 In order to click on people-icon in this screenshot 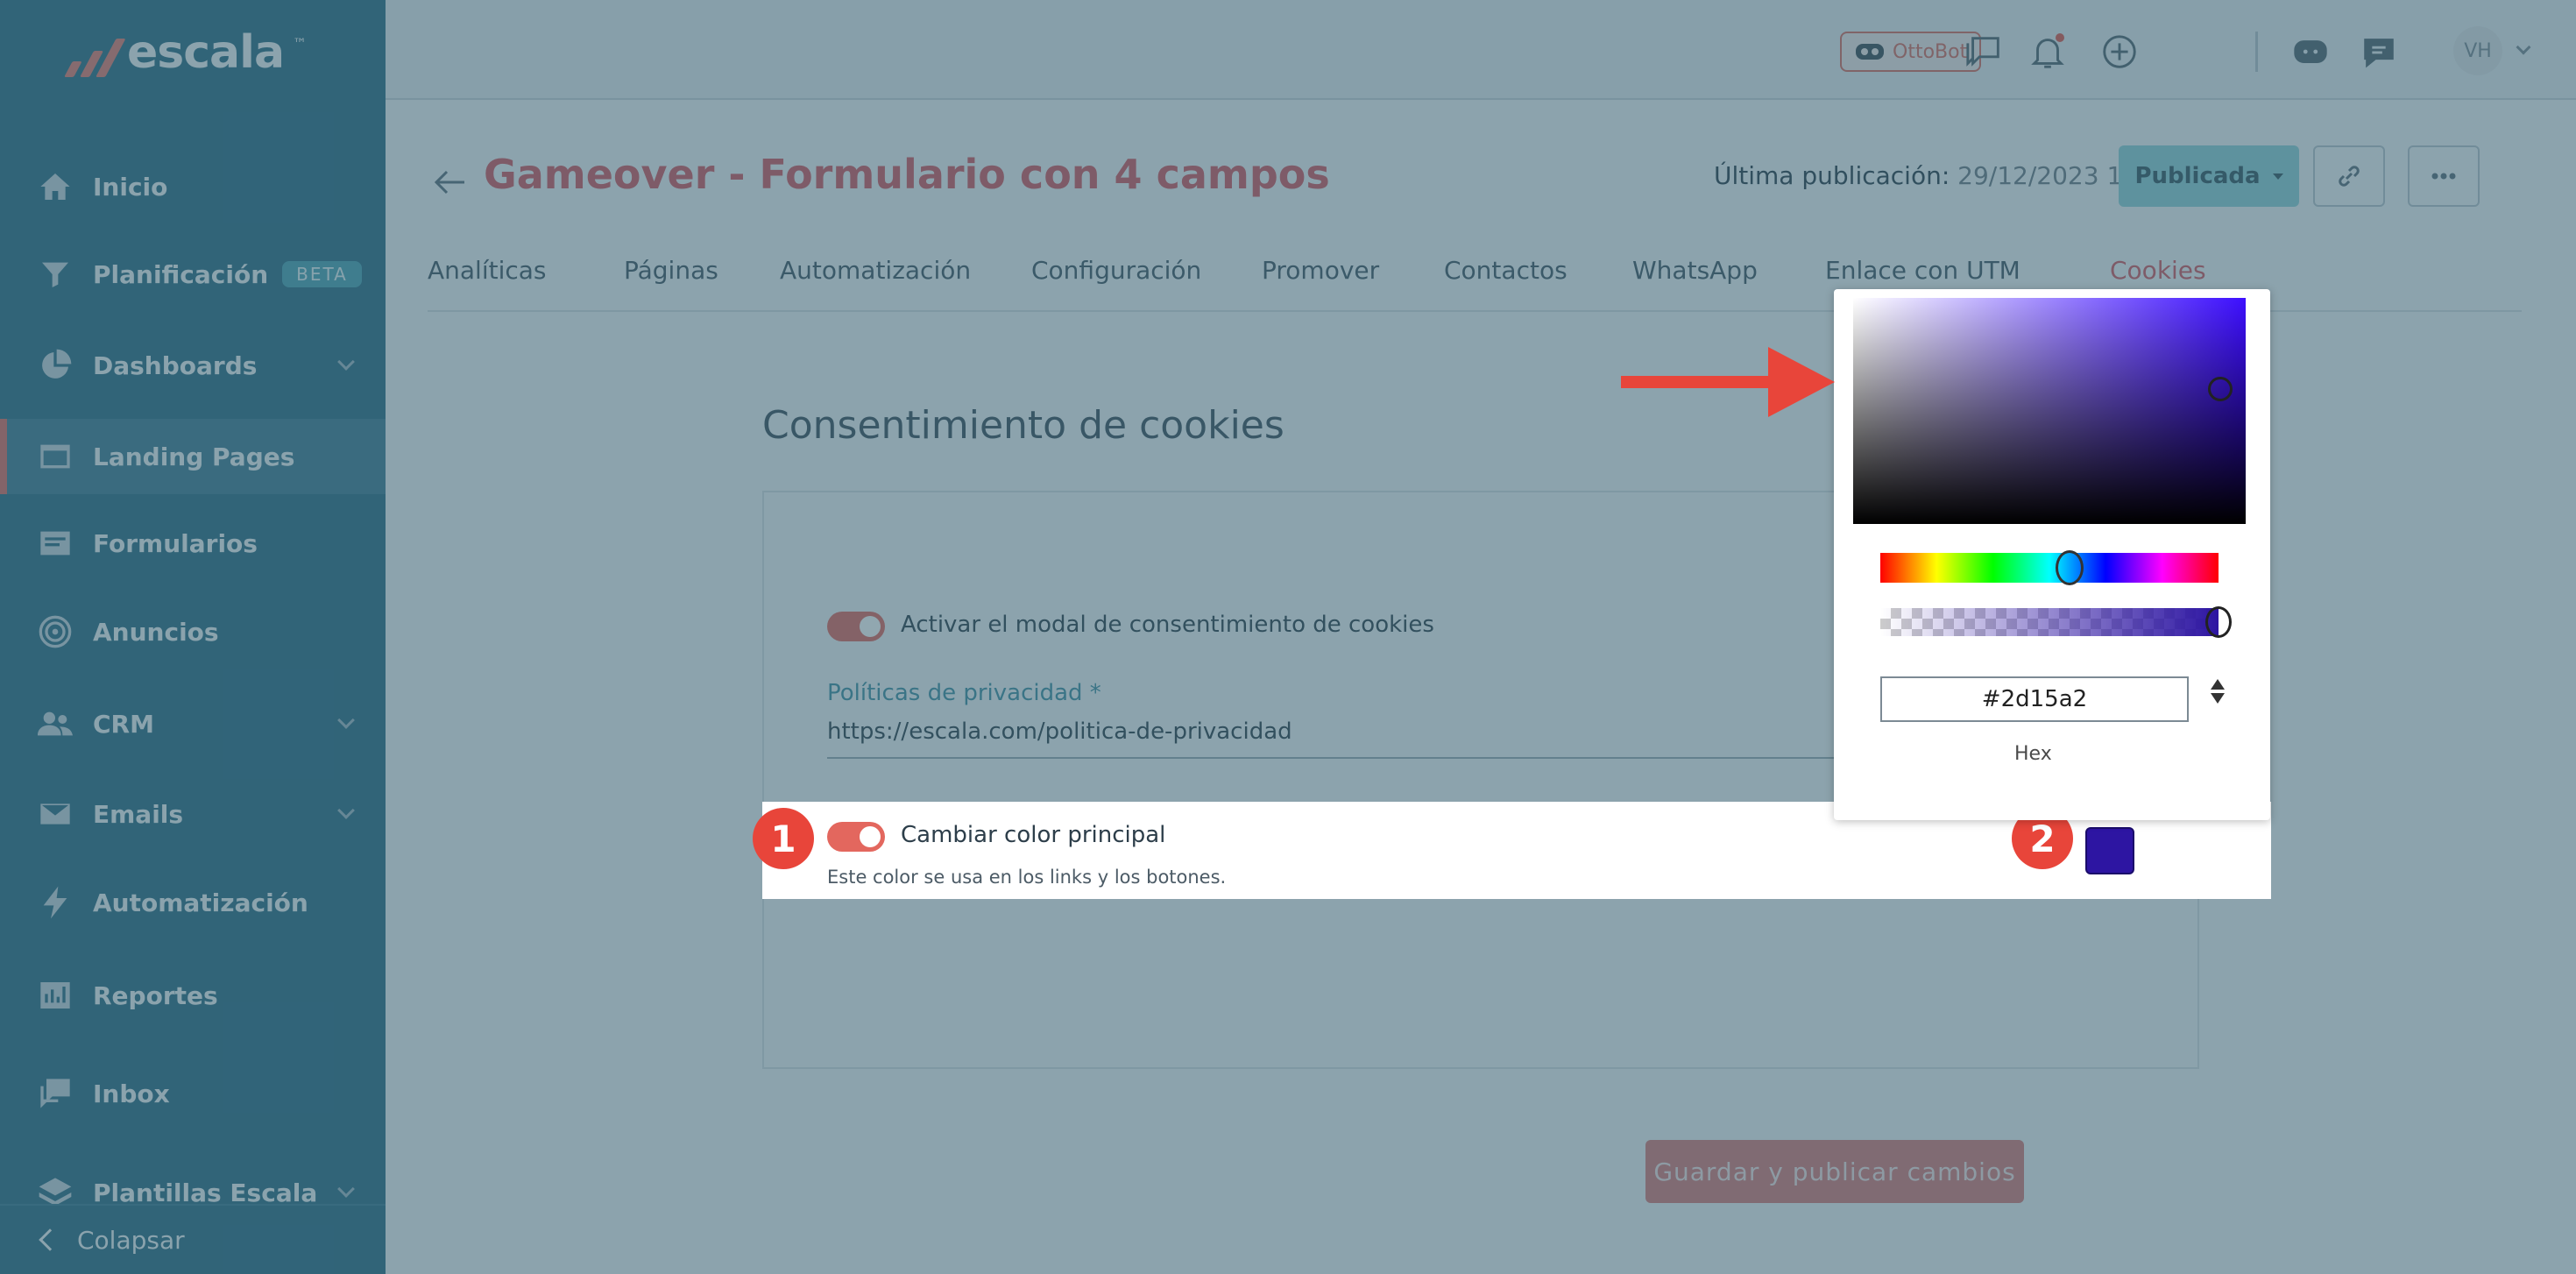, I will do `click(55, 724)`.